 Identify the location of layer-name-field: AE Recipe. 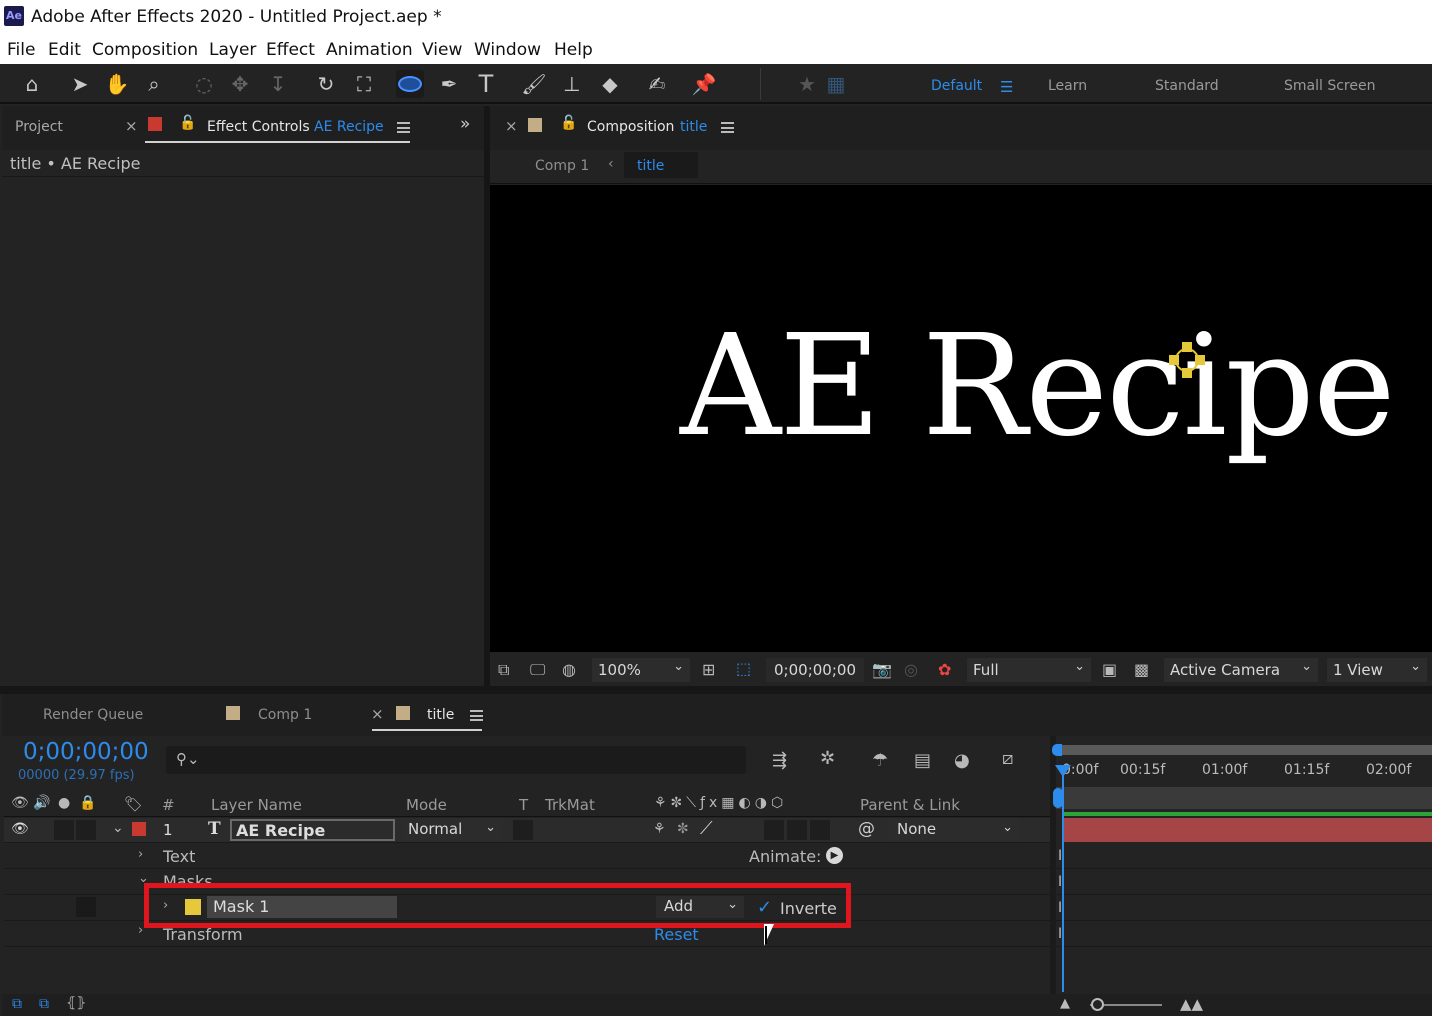
(312, 830).